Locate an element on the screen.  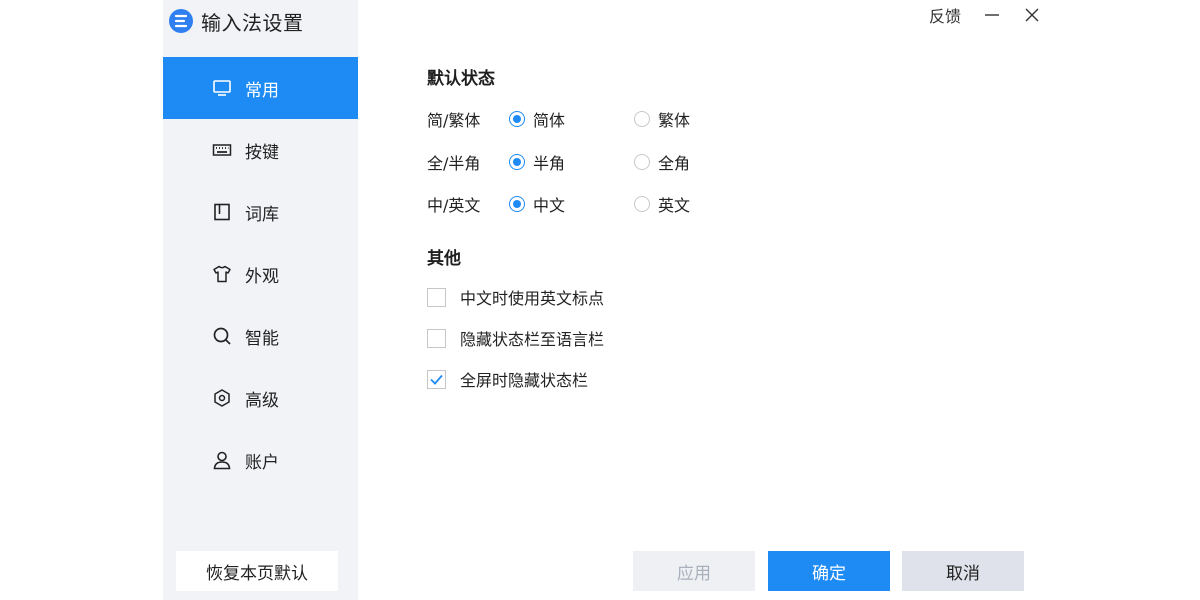
sidebar-item-label: 智能 is located at coordinates (262, 338).